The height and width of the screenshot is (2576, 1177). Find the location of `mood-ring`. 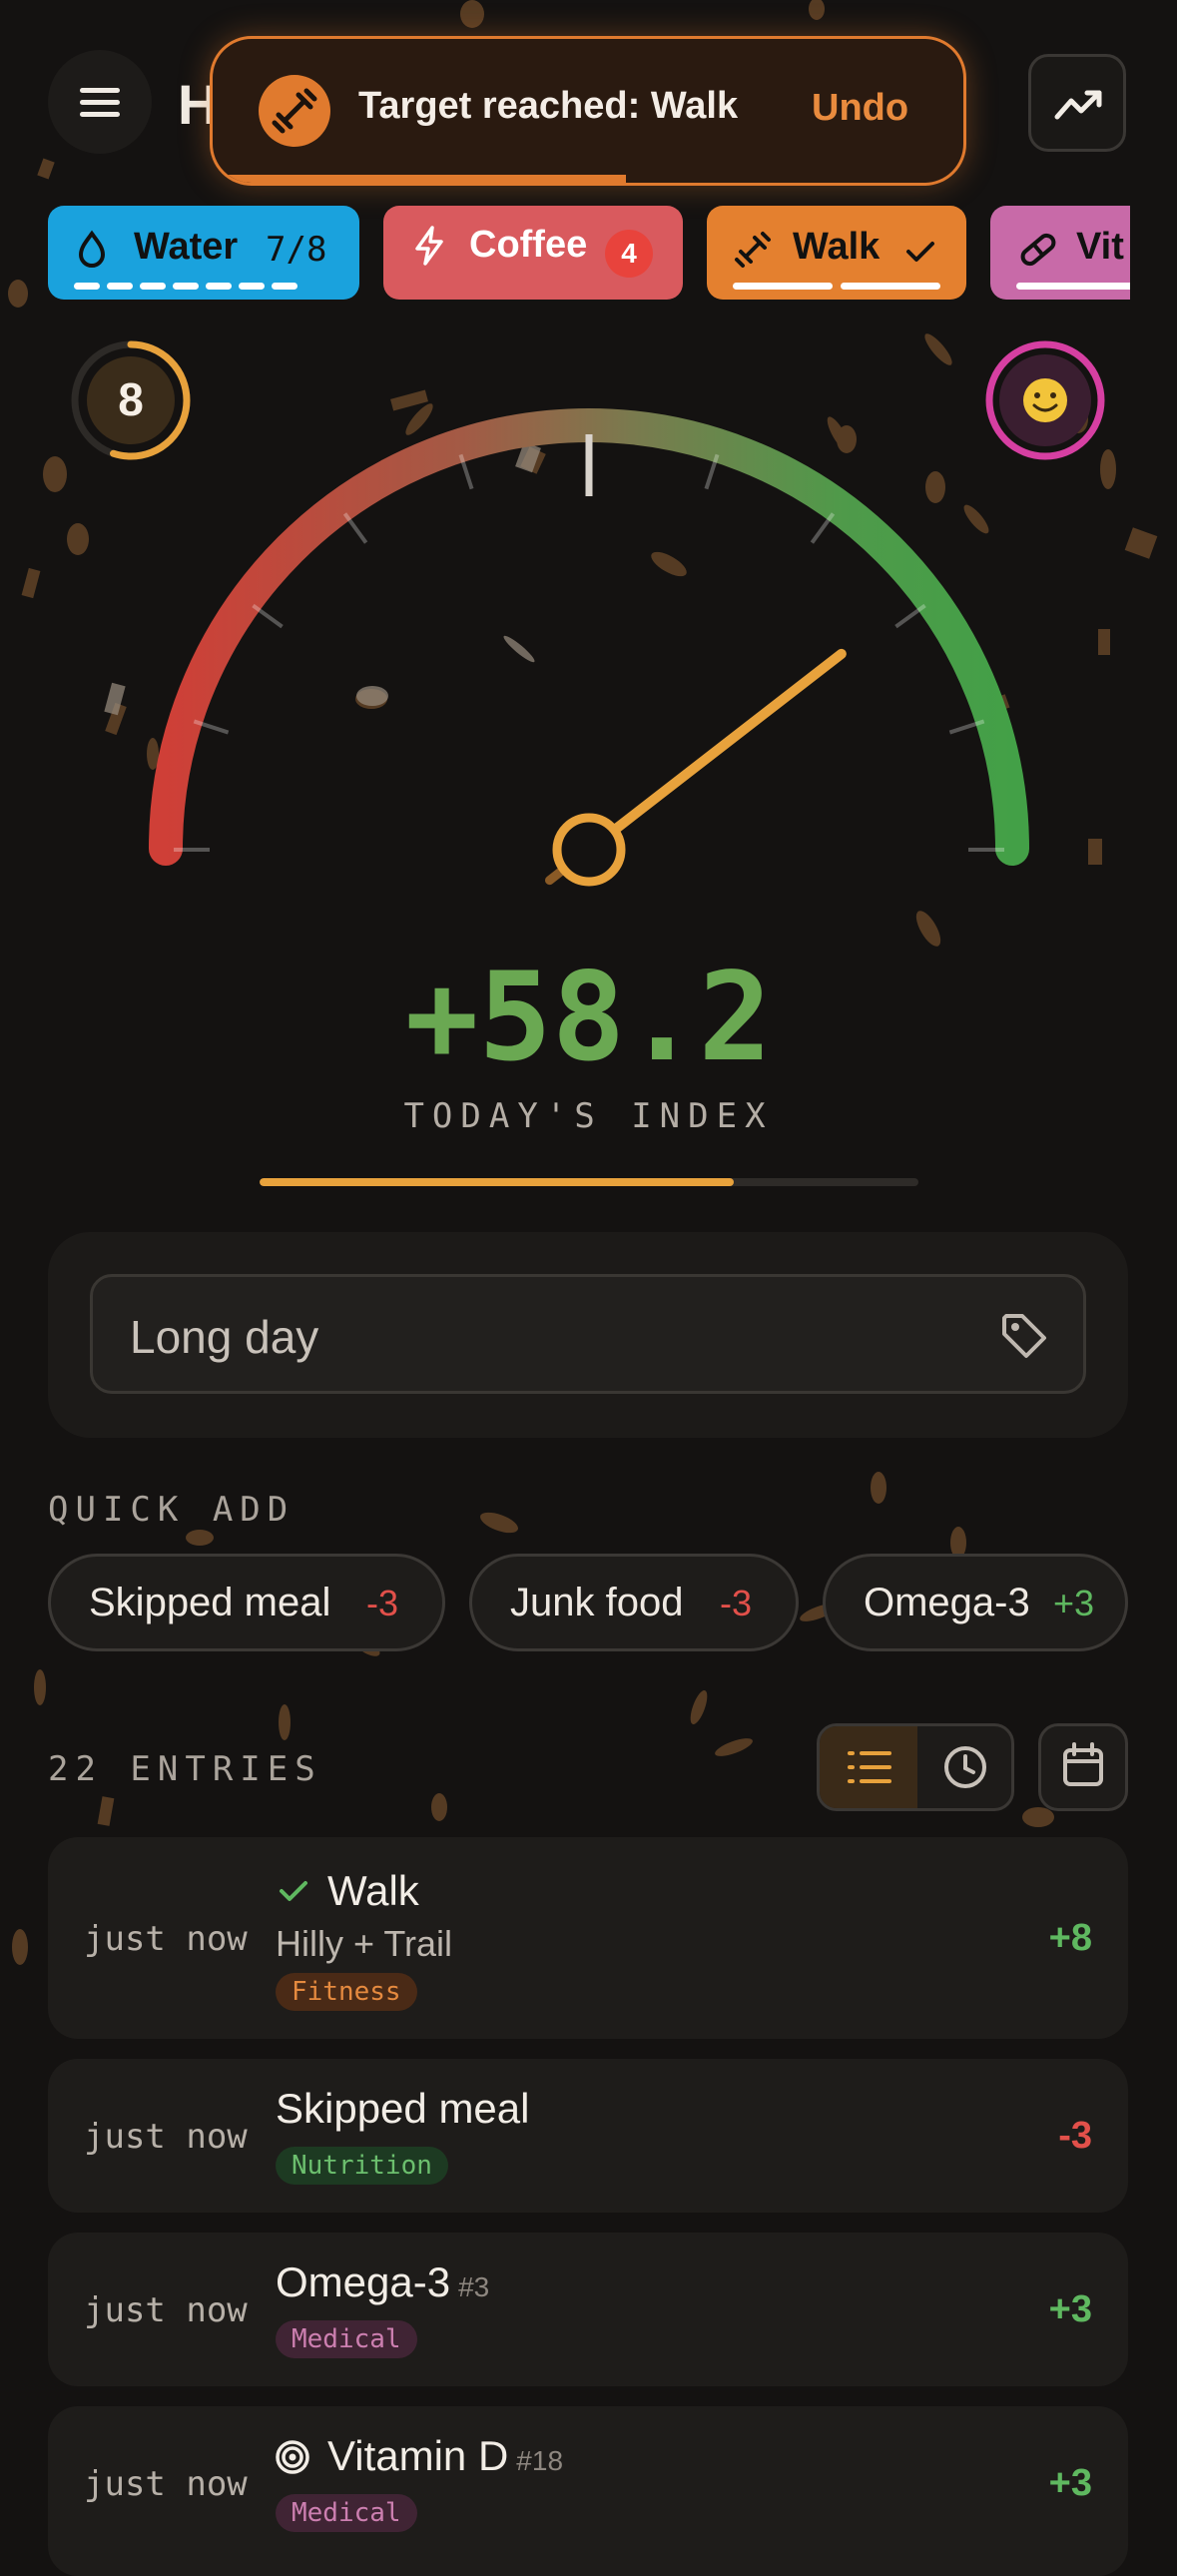

mood-ring is located at coordinates (1045, 400).